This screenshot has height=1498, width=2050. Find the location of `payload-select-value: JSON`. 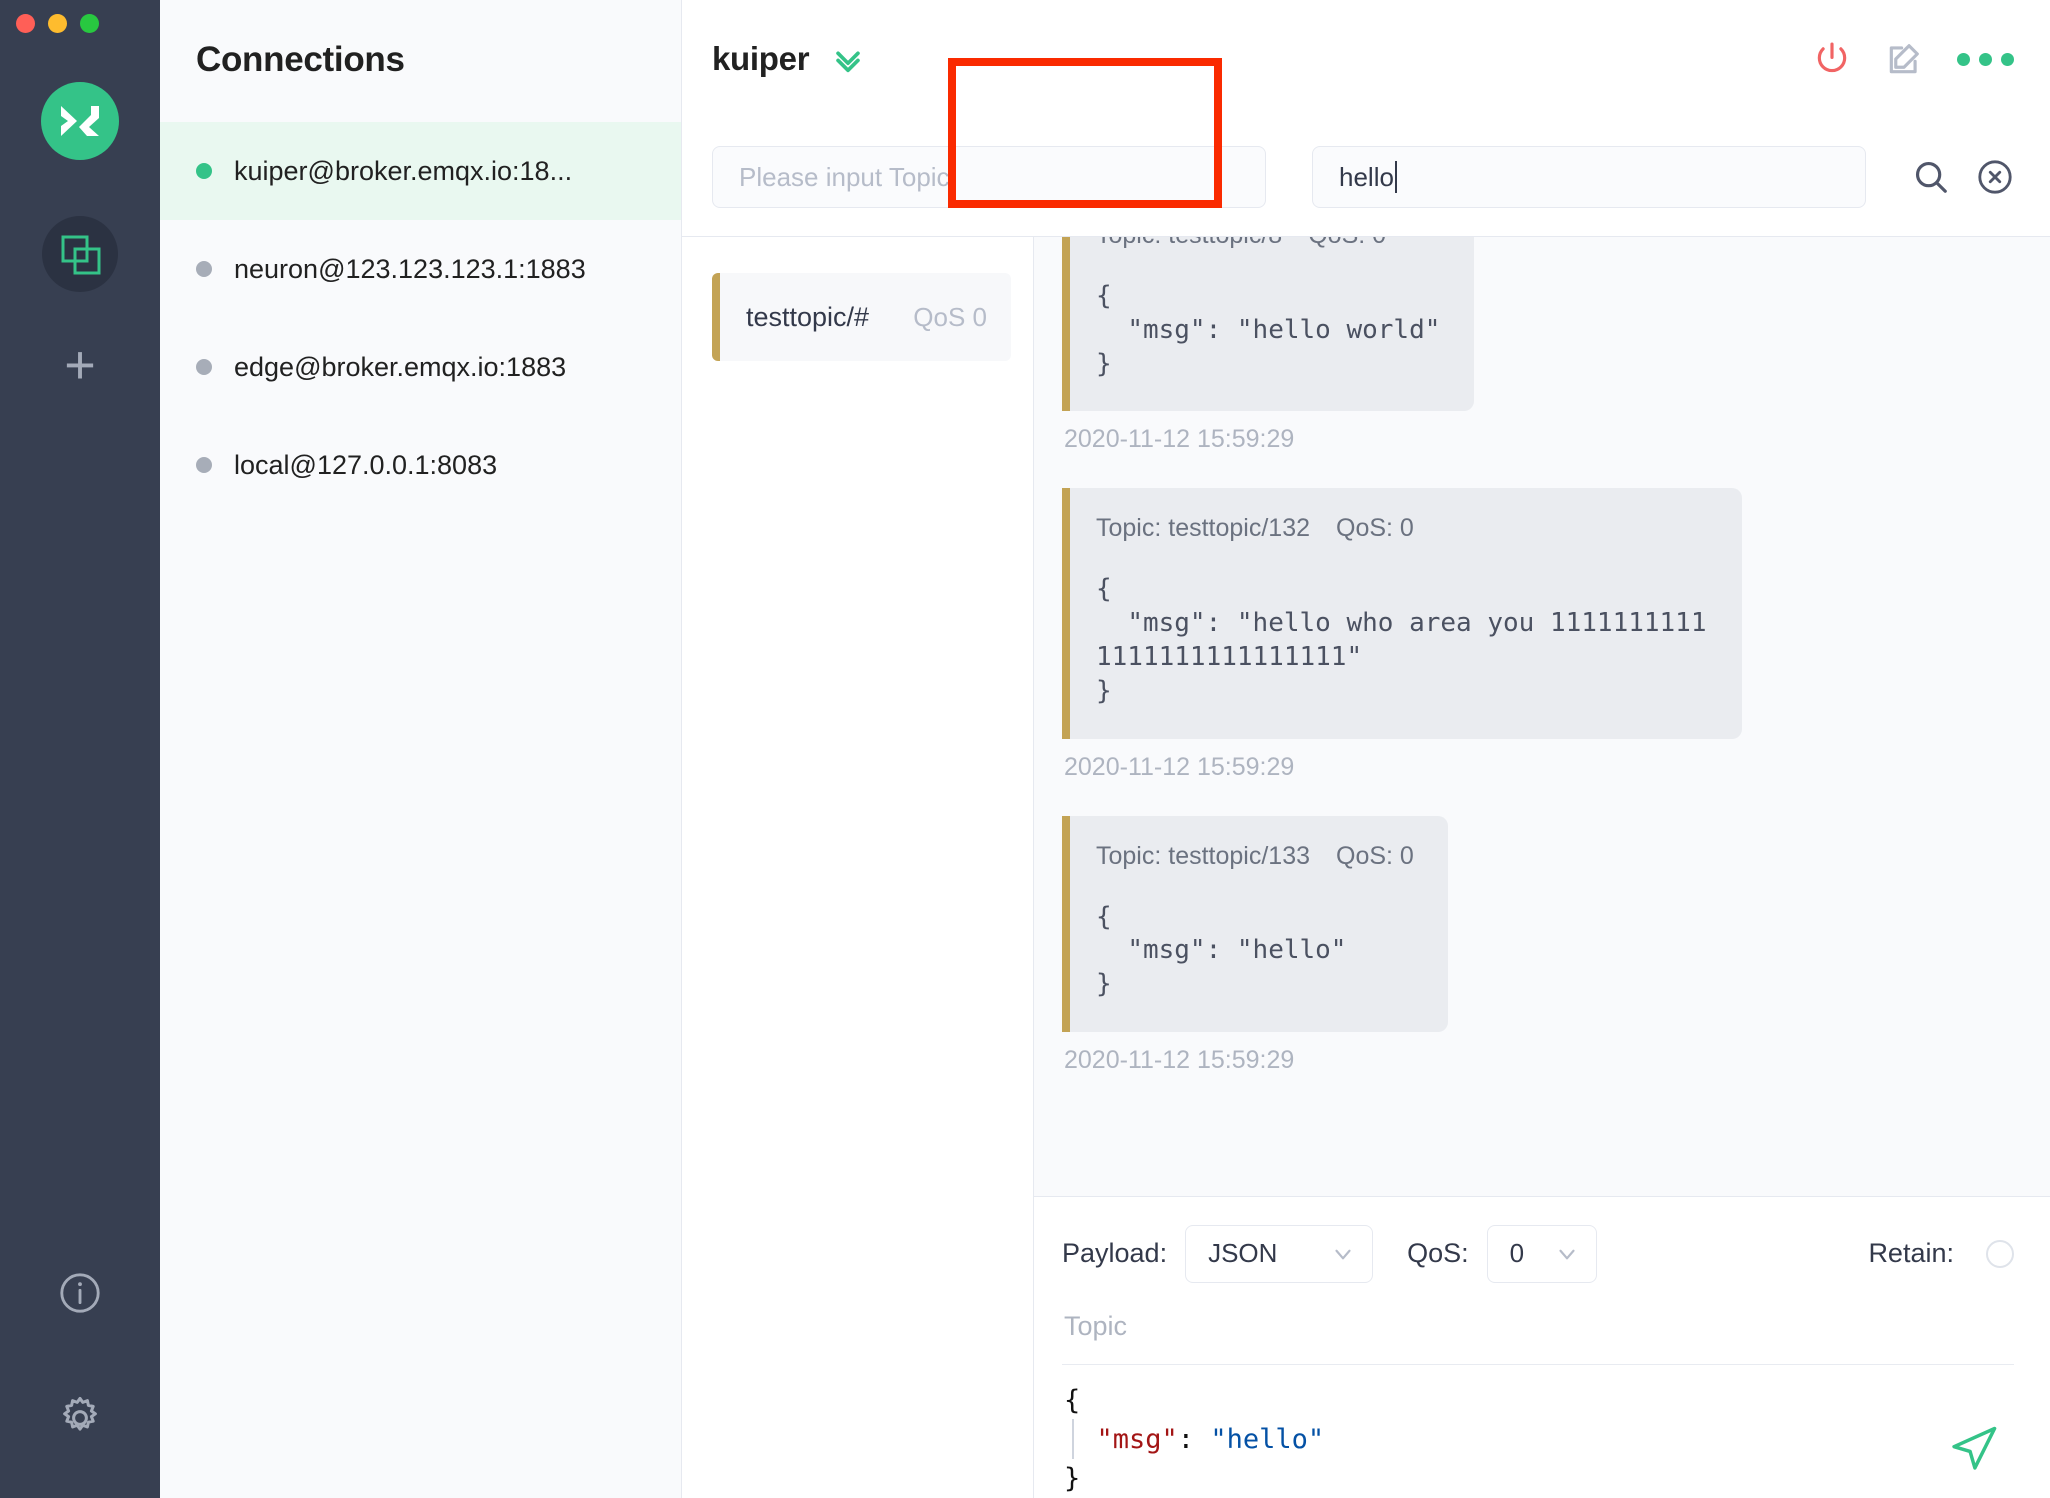

payload-select-value: JSON is located at coordinates (1243, 1253).